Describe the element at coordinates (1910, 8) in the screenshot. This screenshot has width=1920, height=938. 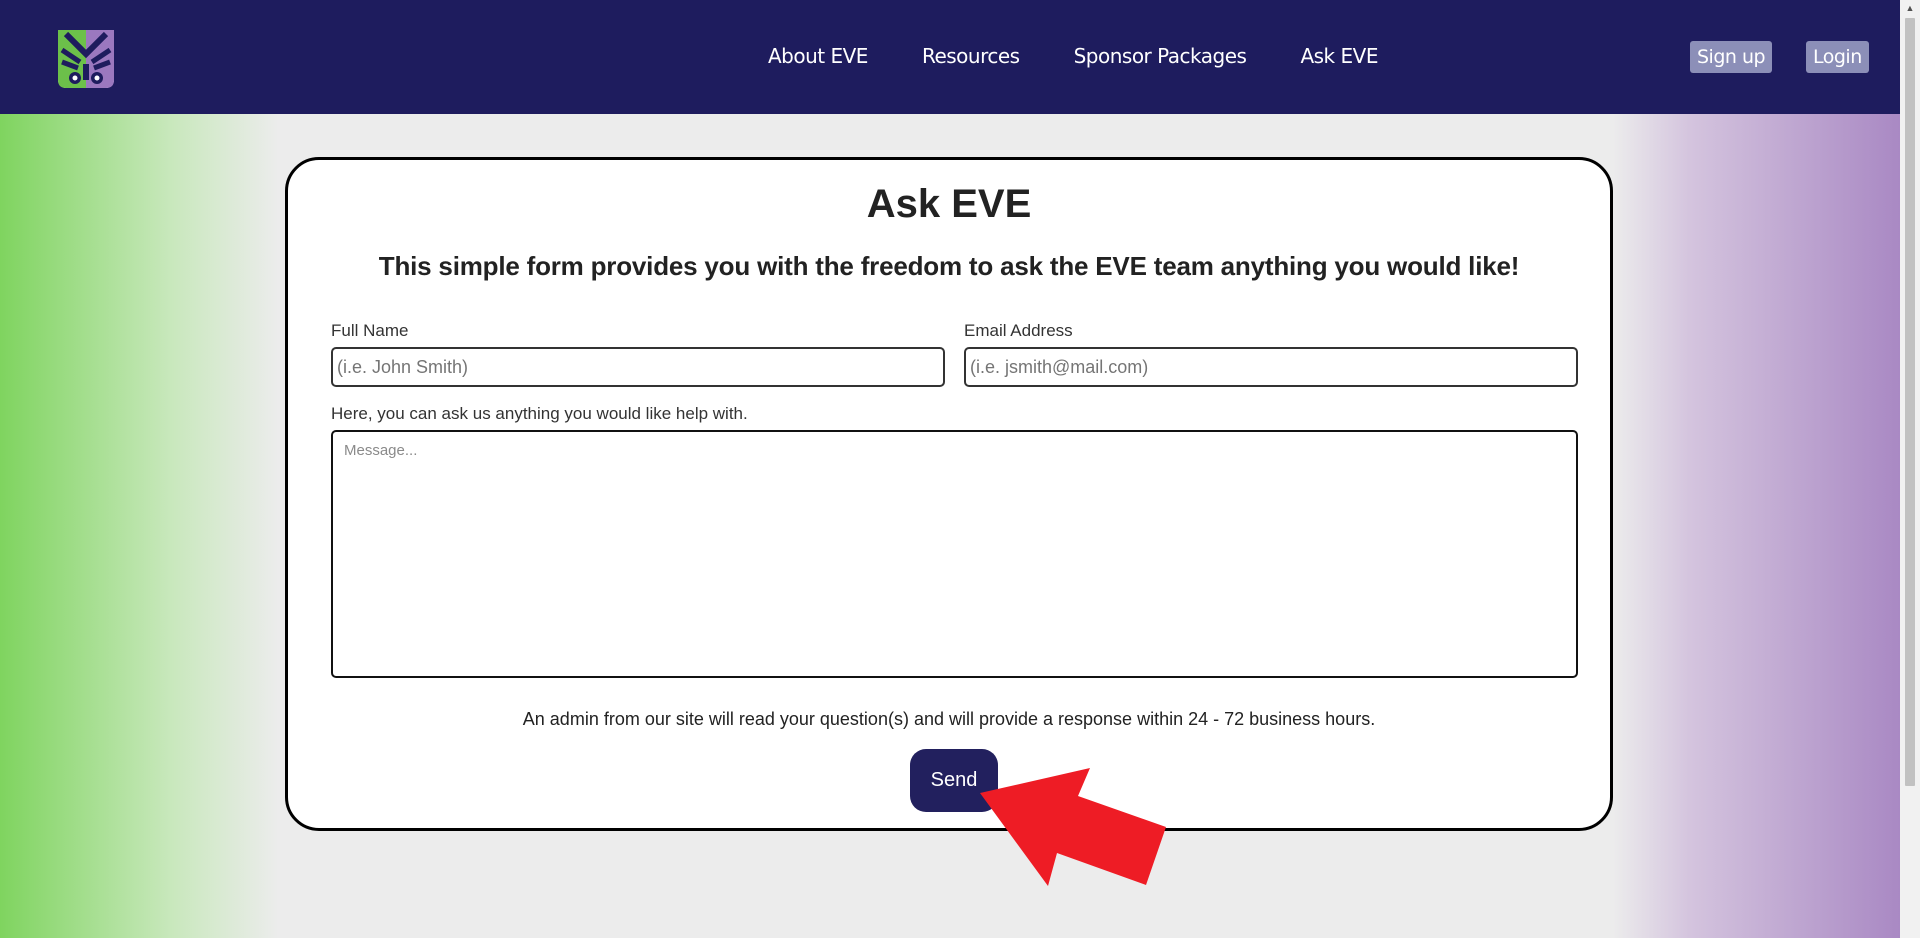
I see `scroll-up-arrow-icon: ▲` at that location.